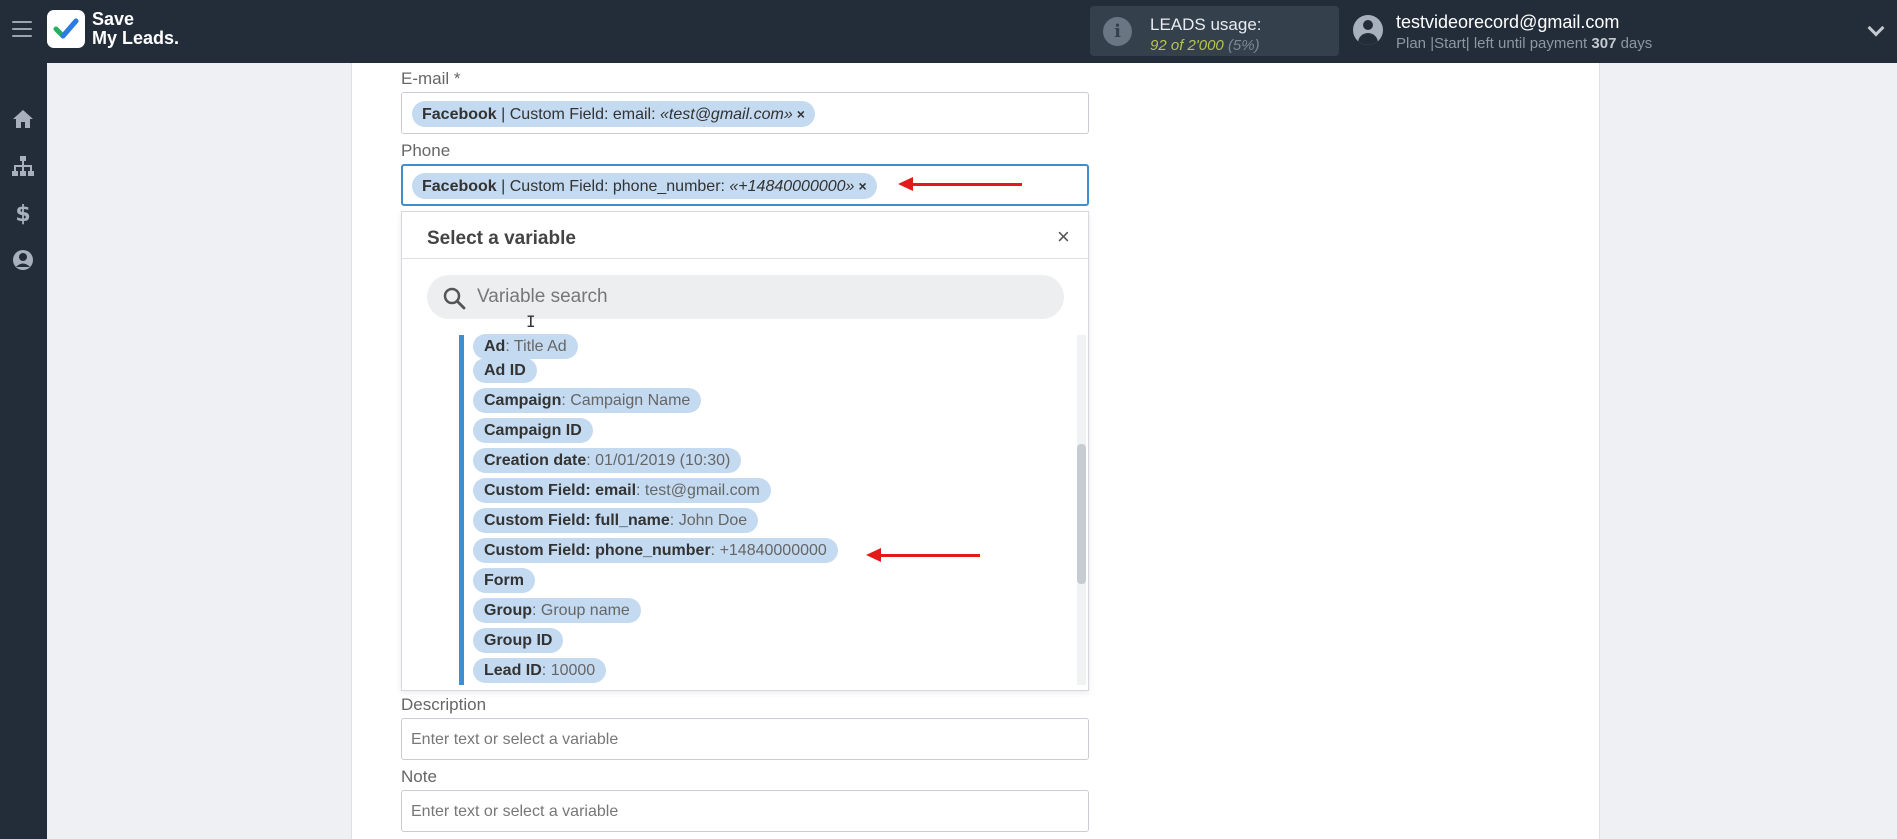  Describe the element at coordinates (1117, 31) in the screenshot. I see `info-icon: i` at that location.